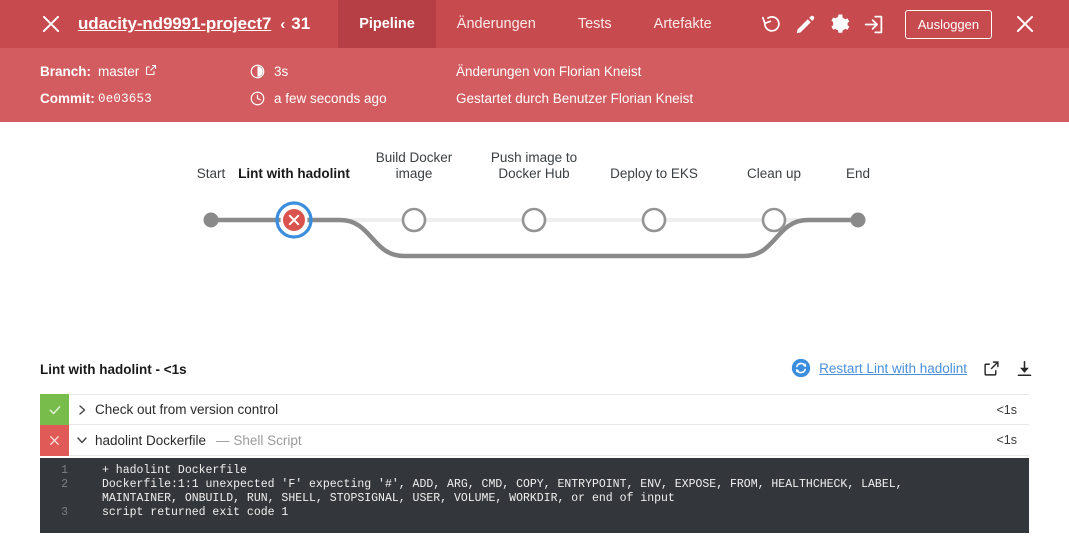 The height and width of the screenshot is (551, 1069). Describe the element at coordinates (895, 24) in the screenshot. I see `header-icon-group: Ausloggen` at that location.